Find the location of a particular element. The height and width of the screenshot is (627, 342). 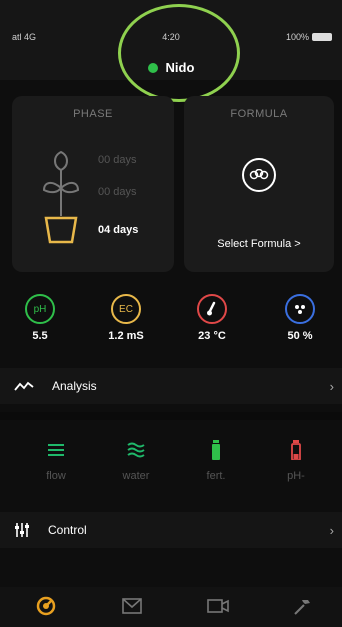

phase-title: PHASE is located at coordinates (93, 114).